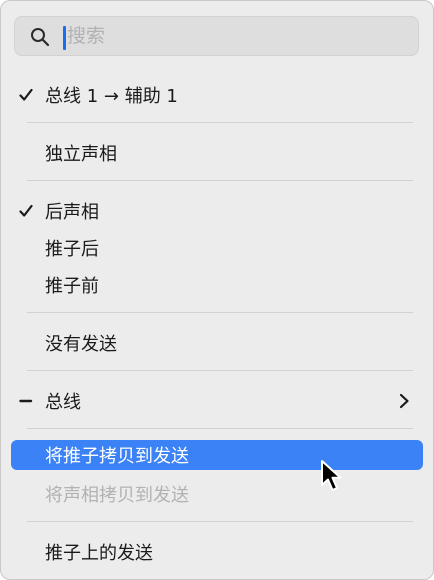  I want to click on menu-item-no-send: 没有发送, so click(217, 343).